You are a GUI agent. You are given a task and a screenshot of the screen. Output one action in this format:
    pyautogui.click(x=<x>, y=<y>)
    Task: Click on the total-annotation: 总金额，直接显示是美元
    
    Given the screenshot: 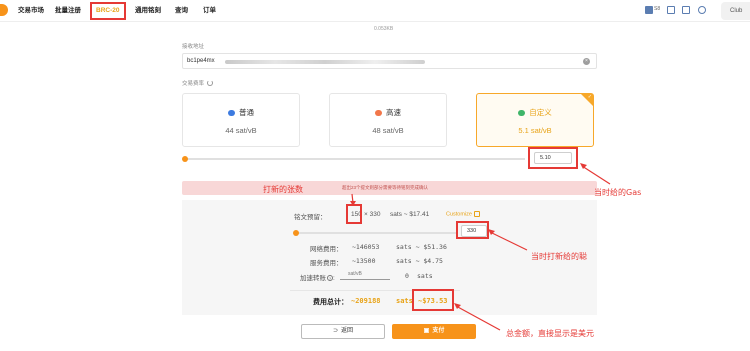 What is the action you would take?
    pyautogui.click(x=550, y=333)
    